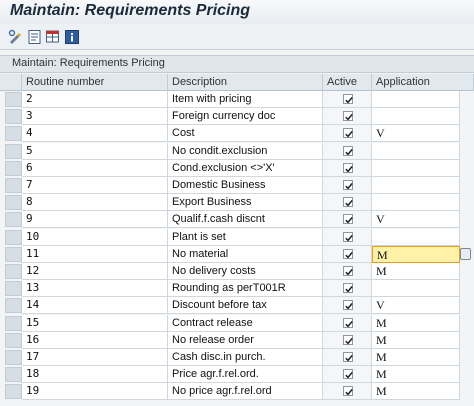 This screenshot has width=474, height=406. What do you see at coordinates (237, 151) in the screenshot?
I see `table-row: 5 No condit.exclusion` at bounding box center [237, 151].